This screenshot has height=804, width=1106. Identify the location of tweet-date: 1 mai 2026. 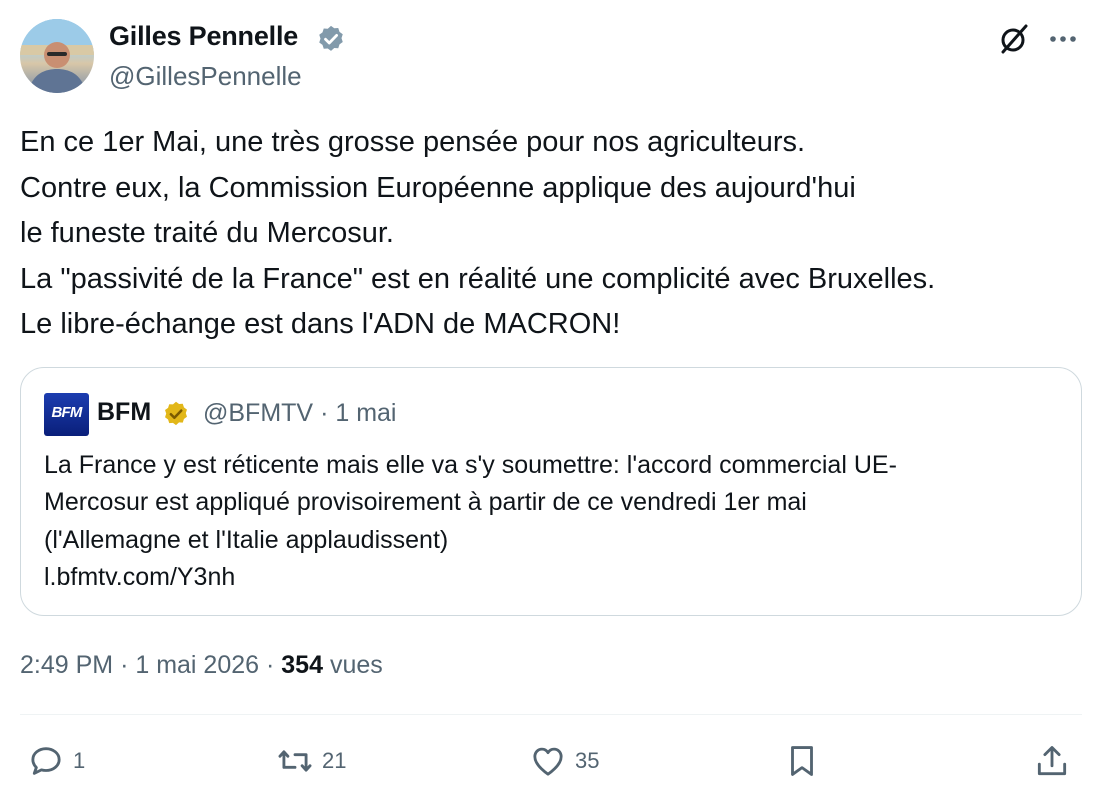
(197, 665).